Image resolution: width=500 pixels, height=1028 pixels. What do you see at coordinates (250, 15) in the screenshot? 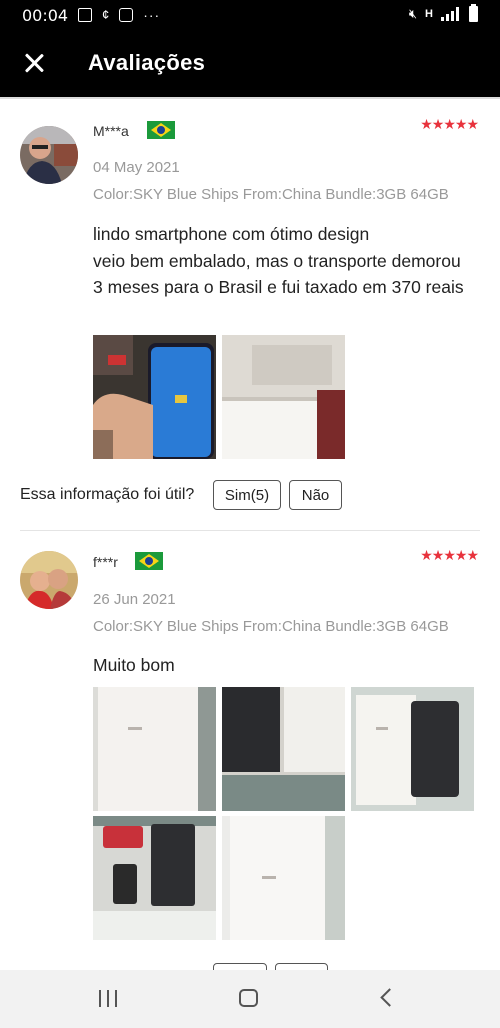
I see `status-bar: 00:04 ¢ ··· 🔇︎ H` at bounding box center [250, 15].